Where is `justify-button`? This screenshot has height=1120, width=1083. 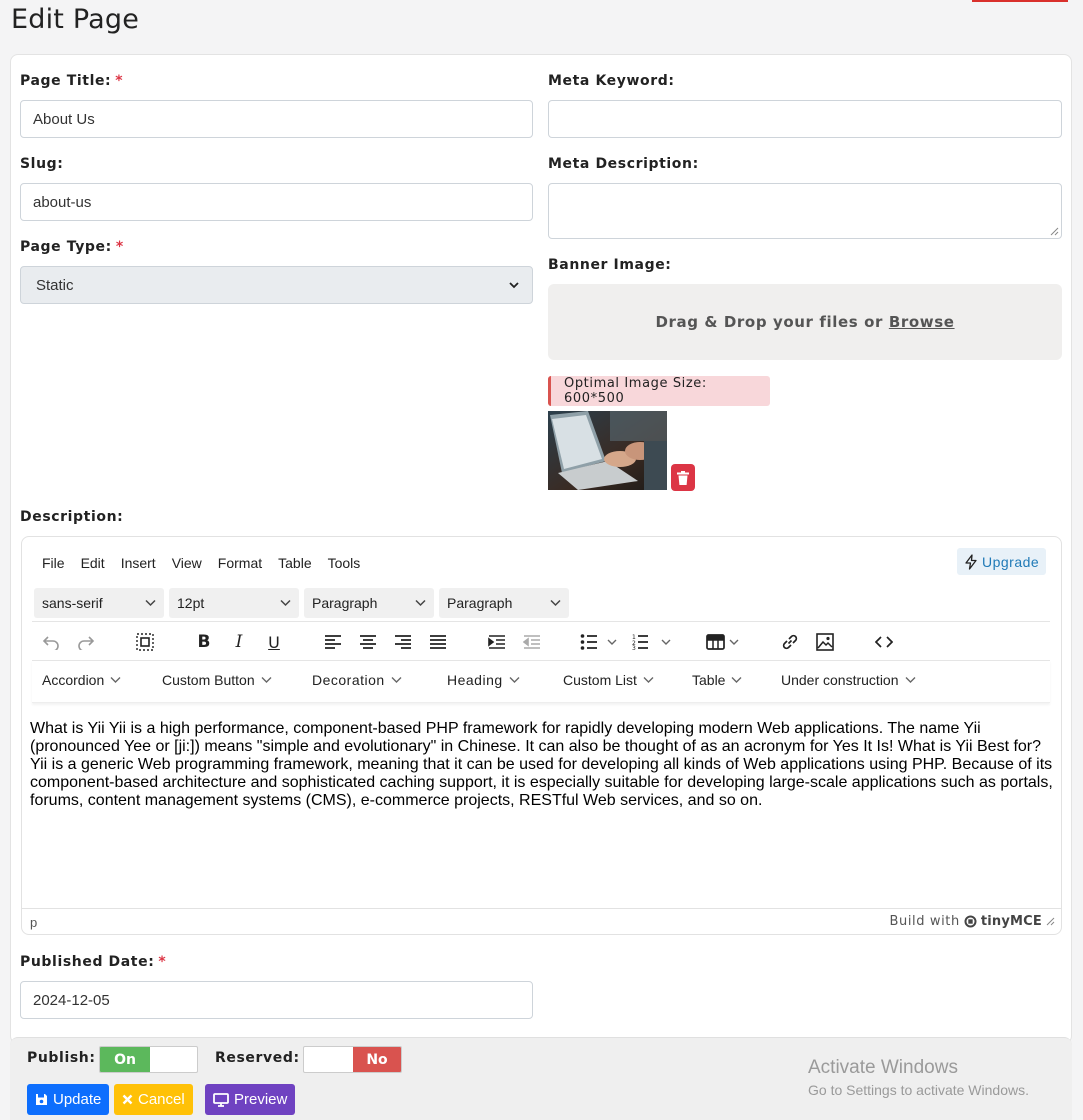 justify-button is located at coordinates (438, 642).